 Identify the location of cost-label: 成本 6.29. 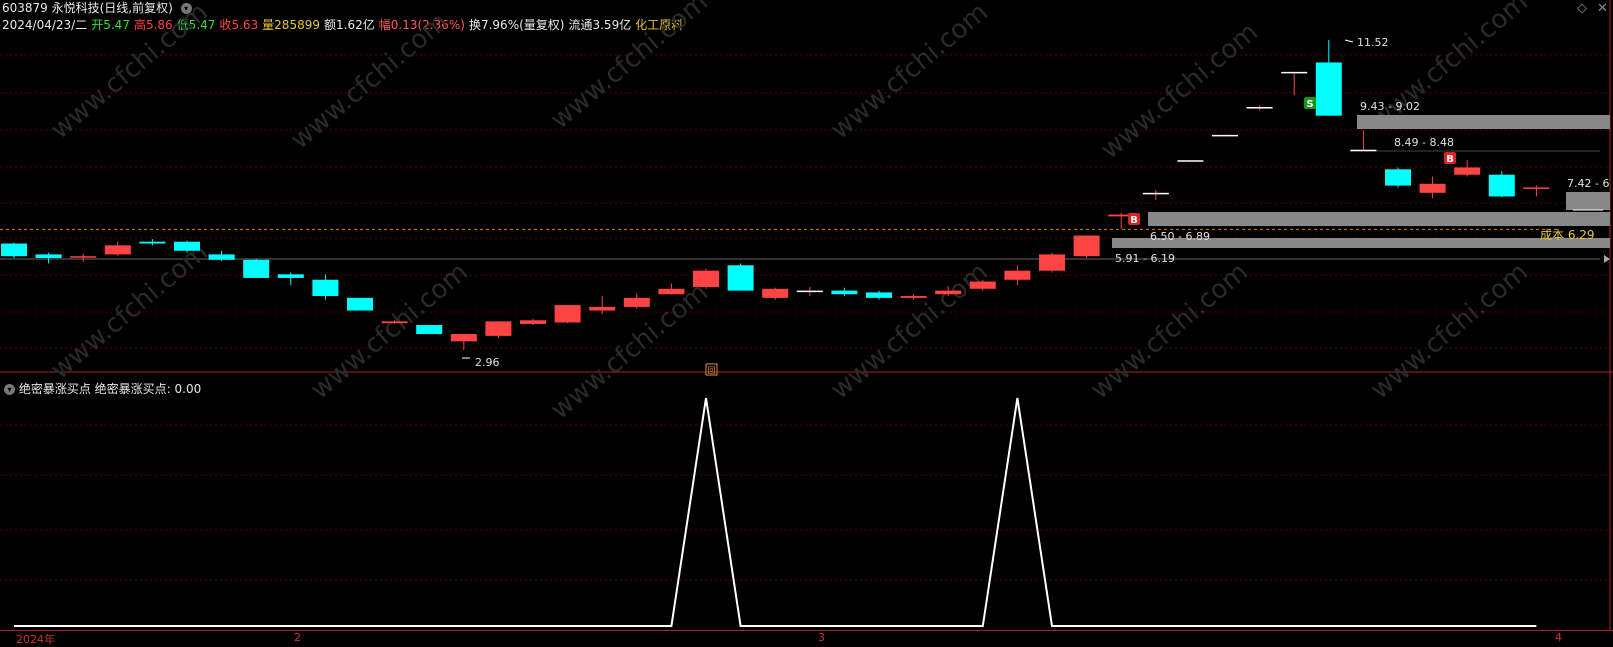
(1567, 235).